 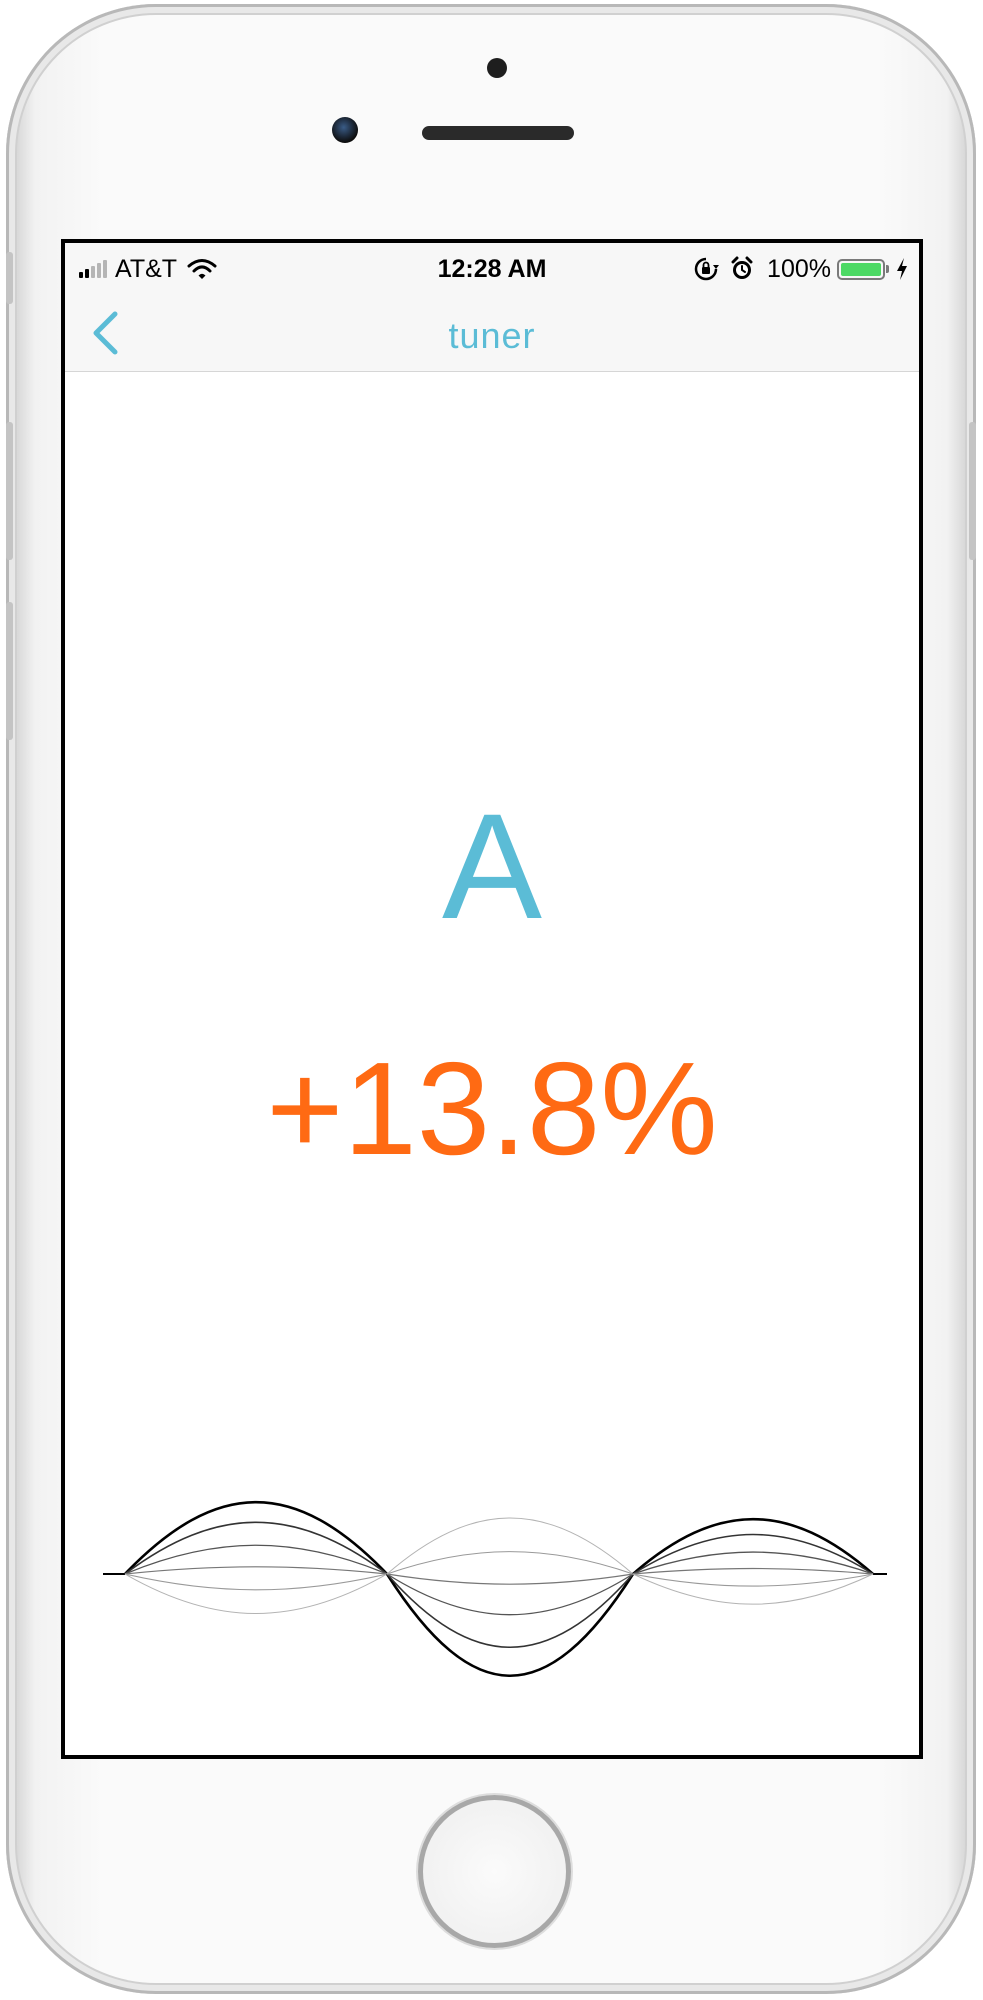 I want to click on battery-percent: 100%, so click(x=799, y=268).